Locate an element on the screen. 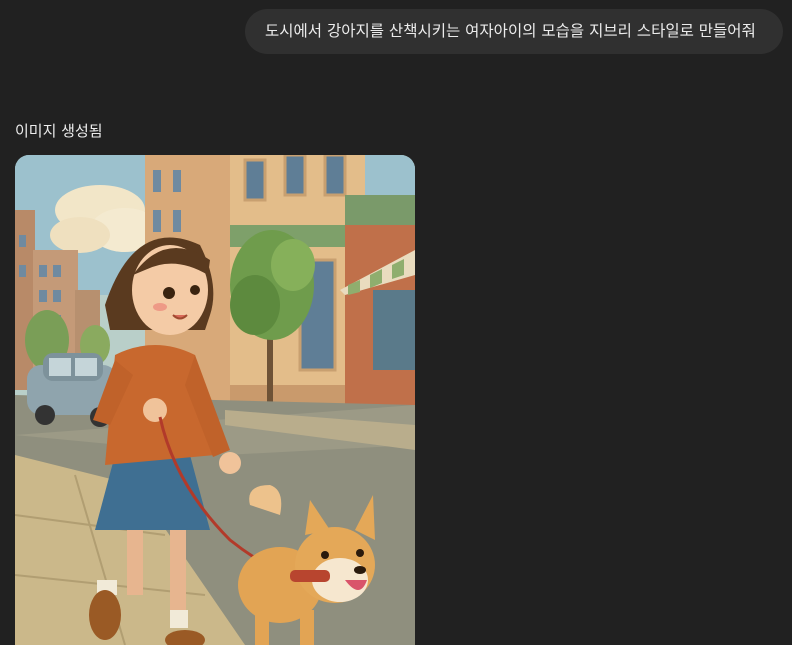 This screenshot has height=645, width=792. user-message-bubble: 도시에서 강아지를 산책시키는 여자아이의 모습을 지브리 스타일로 만들어줘 is located at coordinates (514, 31).